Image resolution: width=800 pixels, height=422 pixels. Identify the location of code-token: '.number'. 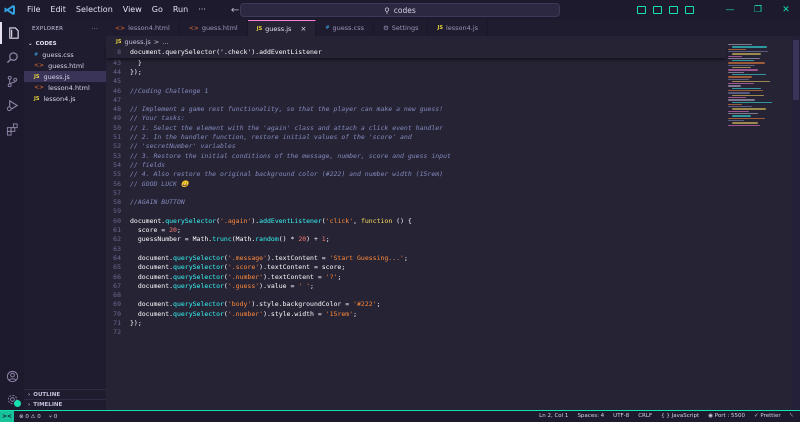
(245, 313).